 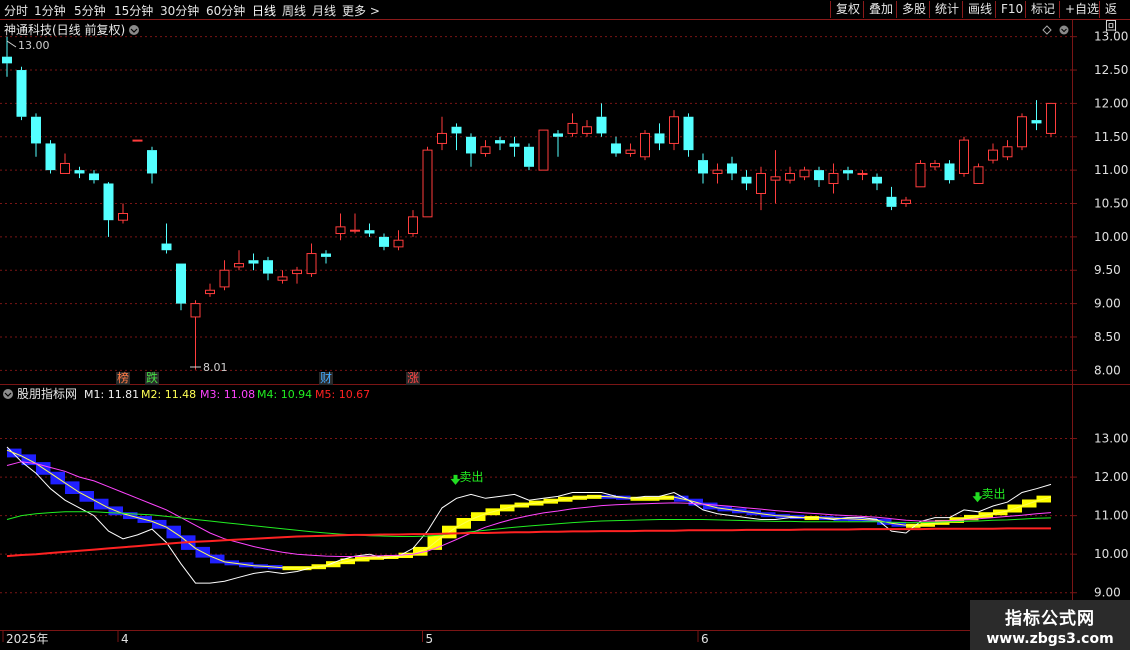 I want to click on x-tick-label: 2025年, so click(x=27, y=639).